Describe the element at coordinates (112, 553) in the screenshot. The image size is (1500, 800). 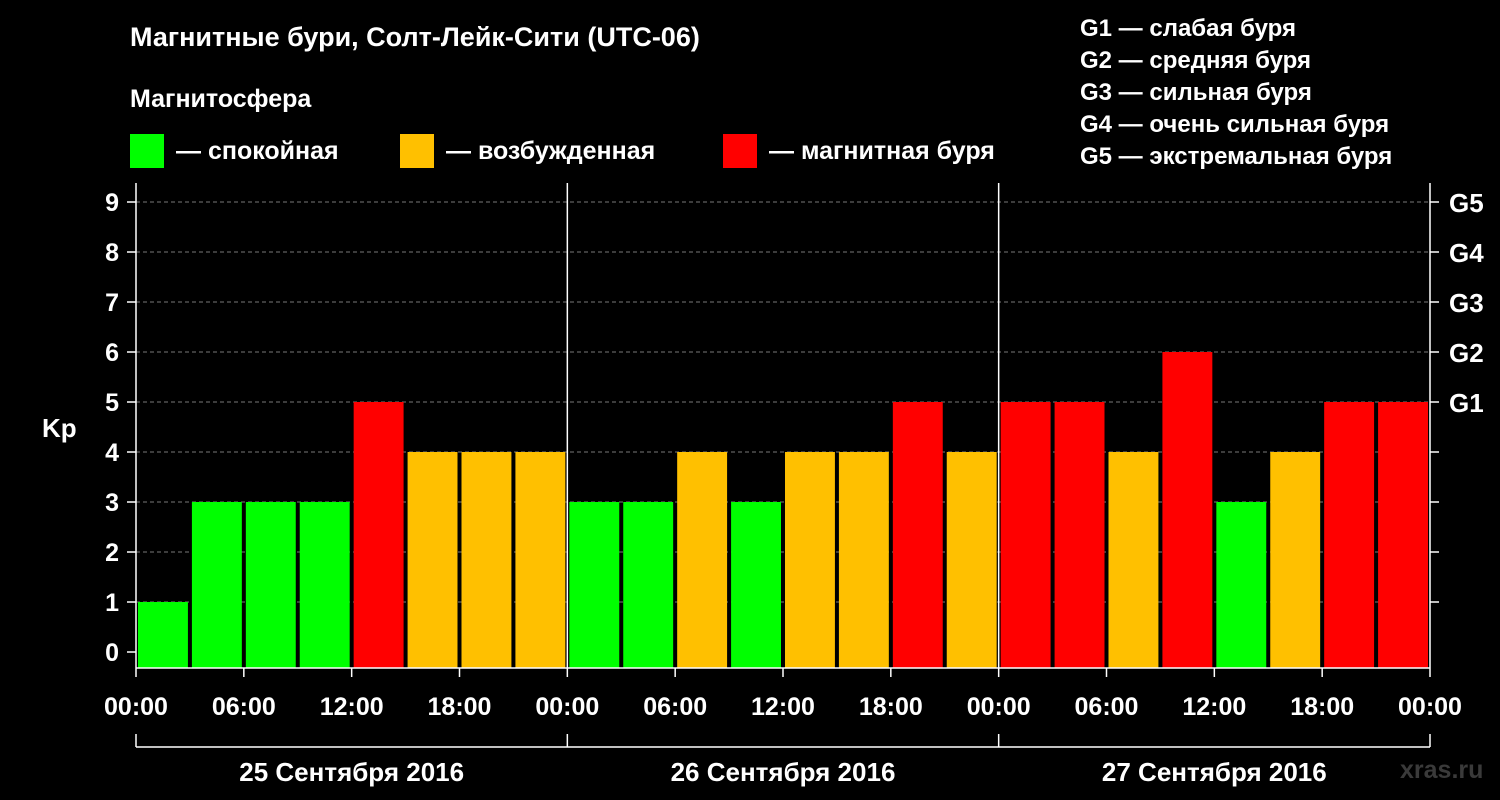
I see `y-tick-label: 2` at that location.